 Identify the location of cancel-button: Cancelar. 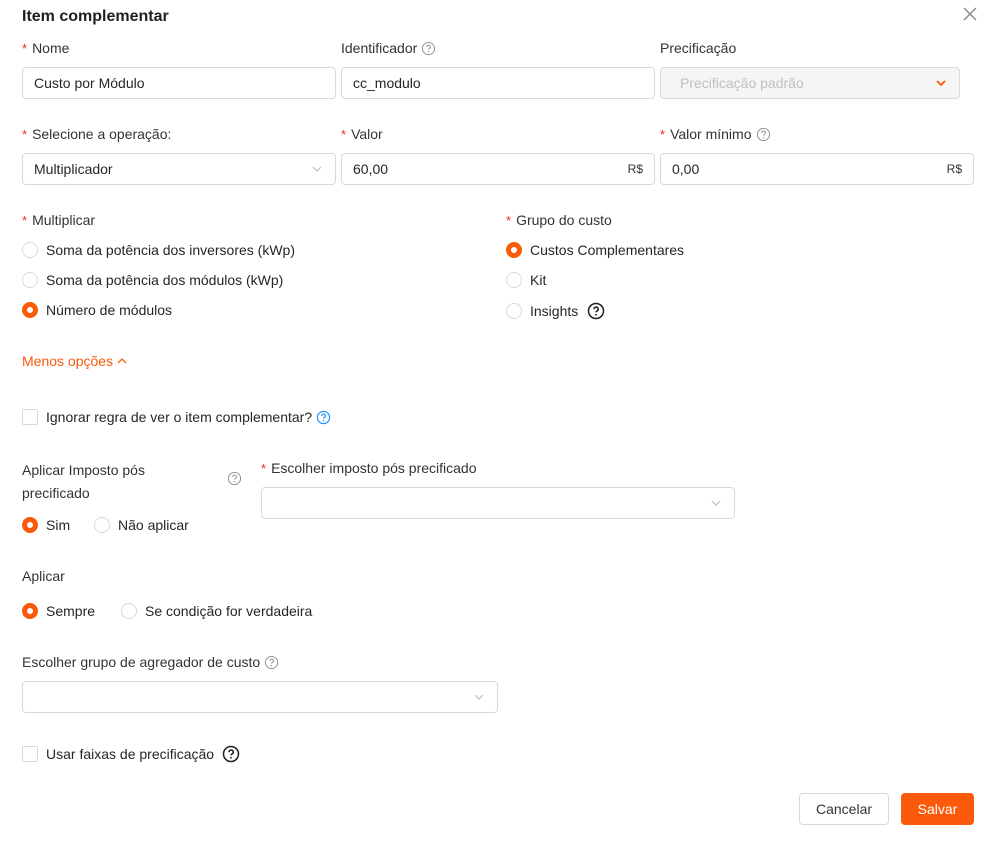
(844, 809).